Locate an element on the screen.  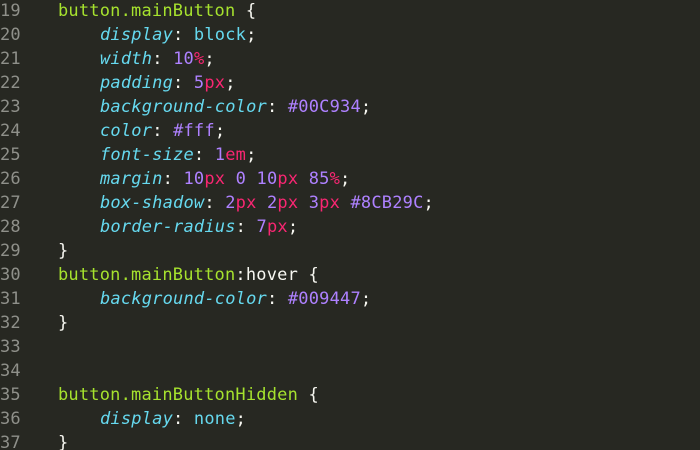
code-text: display: block; is located at coordinates (157, 35).